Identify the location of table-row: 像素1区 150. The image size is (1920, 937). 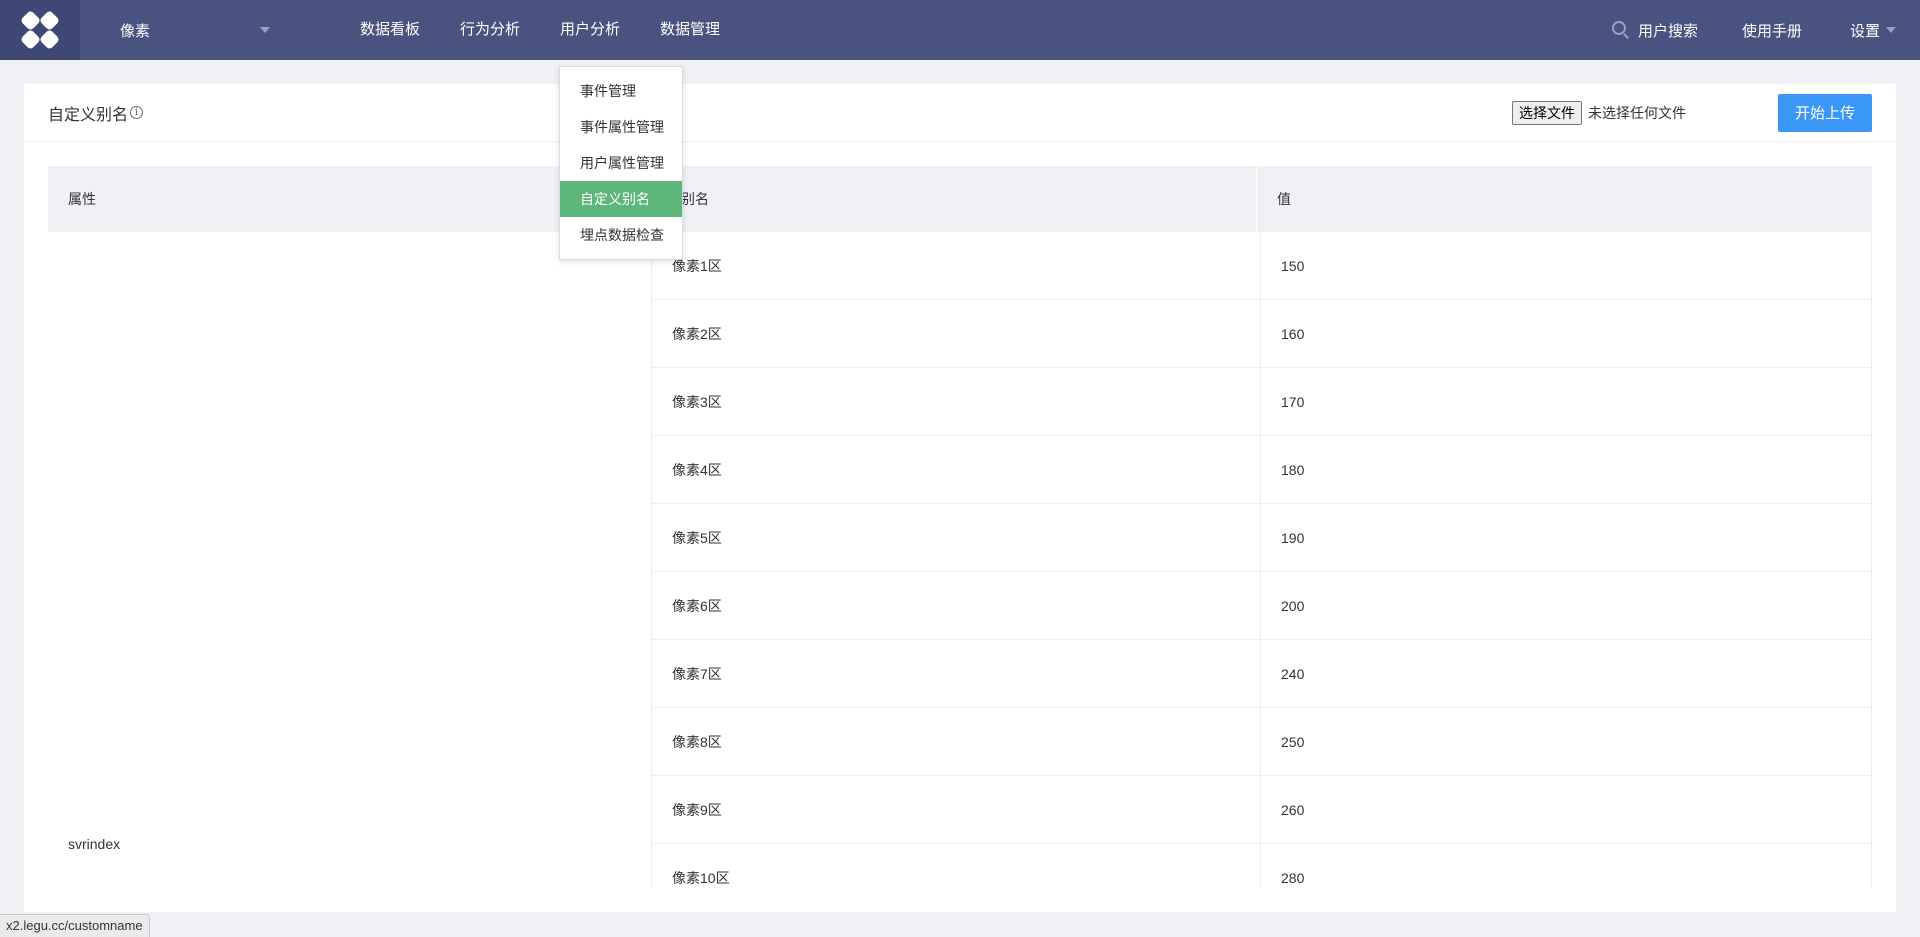
(1262, 266).